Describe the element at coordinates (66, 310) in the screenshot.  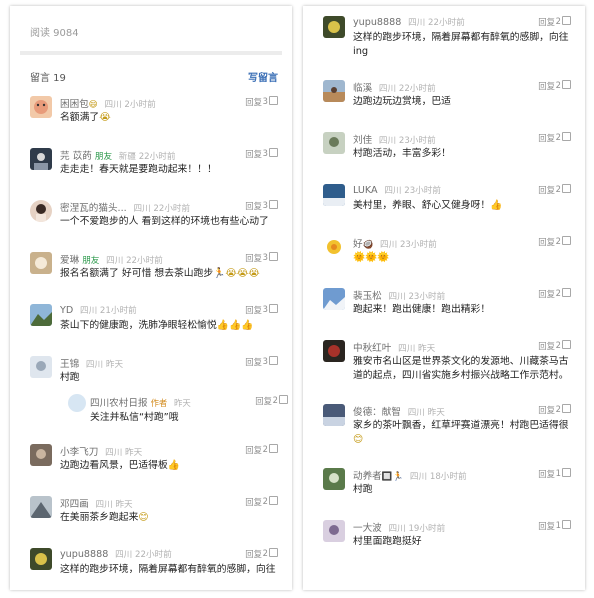
I see `commenter-name: YD` at that location.